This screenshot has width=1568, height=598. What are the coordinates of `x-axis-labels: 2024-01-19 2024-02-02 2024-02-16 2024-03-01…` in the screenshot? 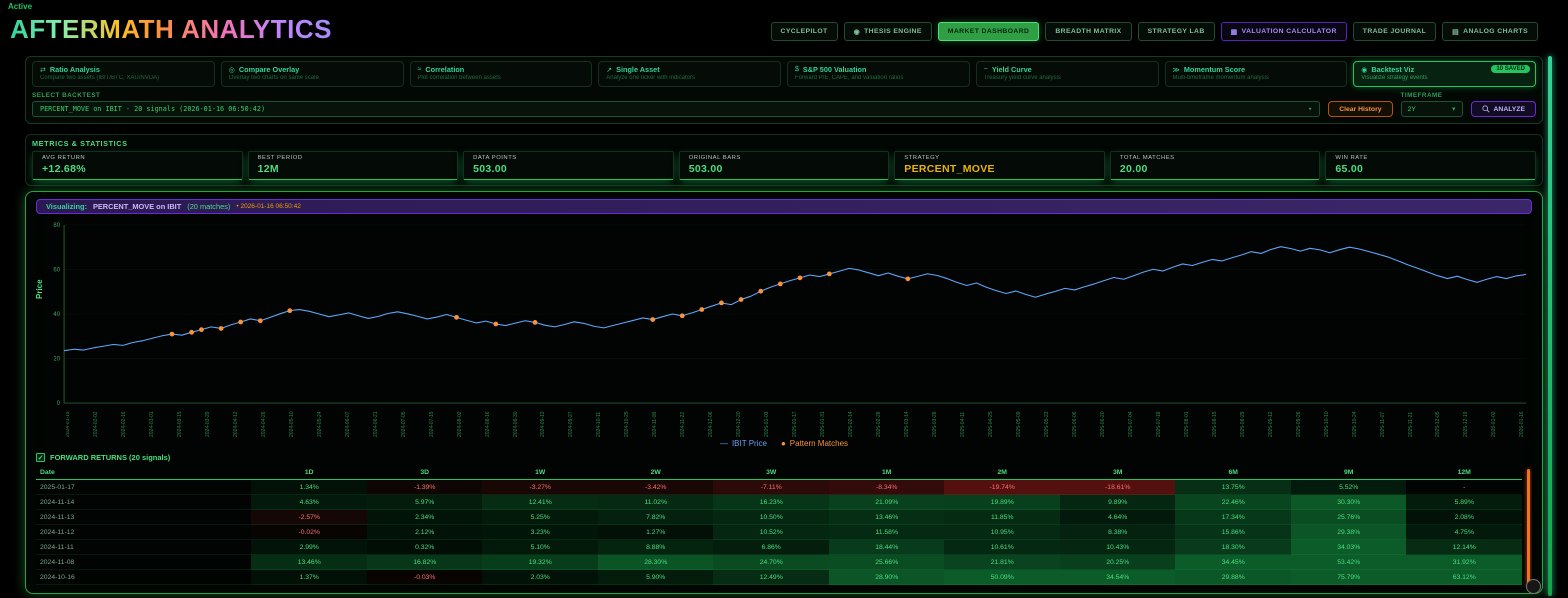 It's located at (796, 423).